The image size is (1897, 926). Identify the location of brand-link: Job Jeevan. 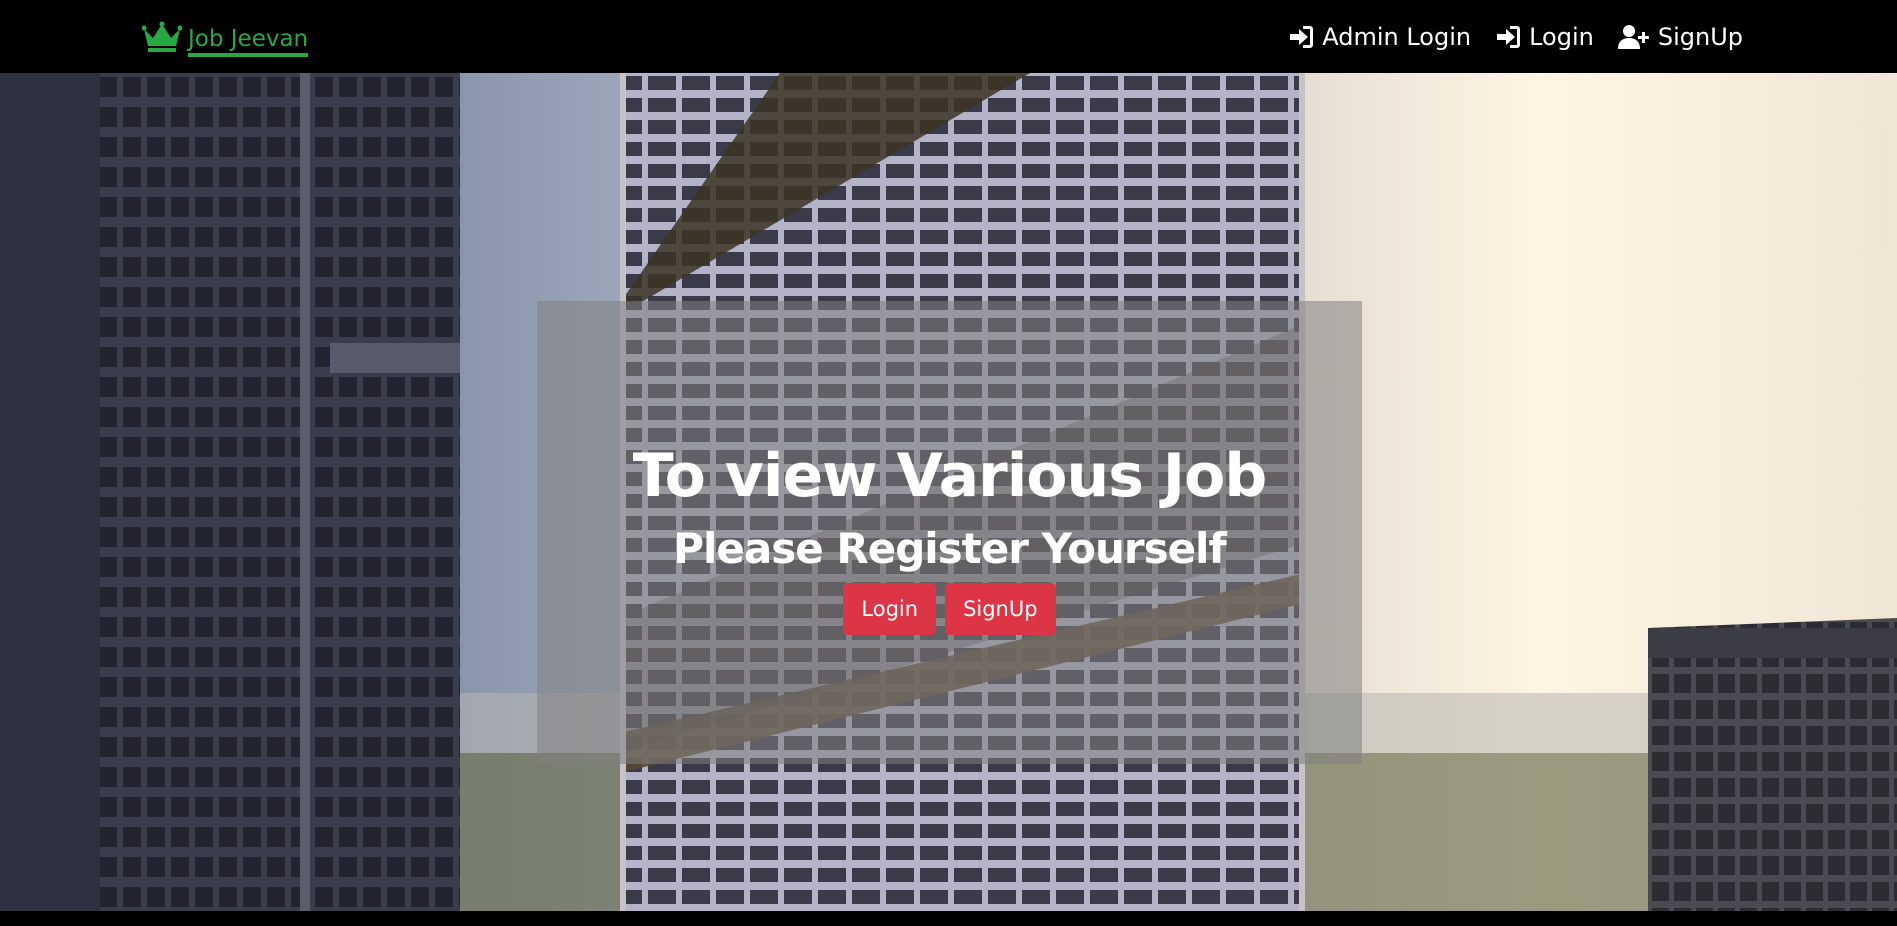
(225, 39).